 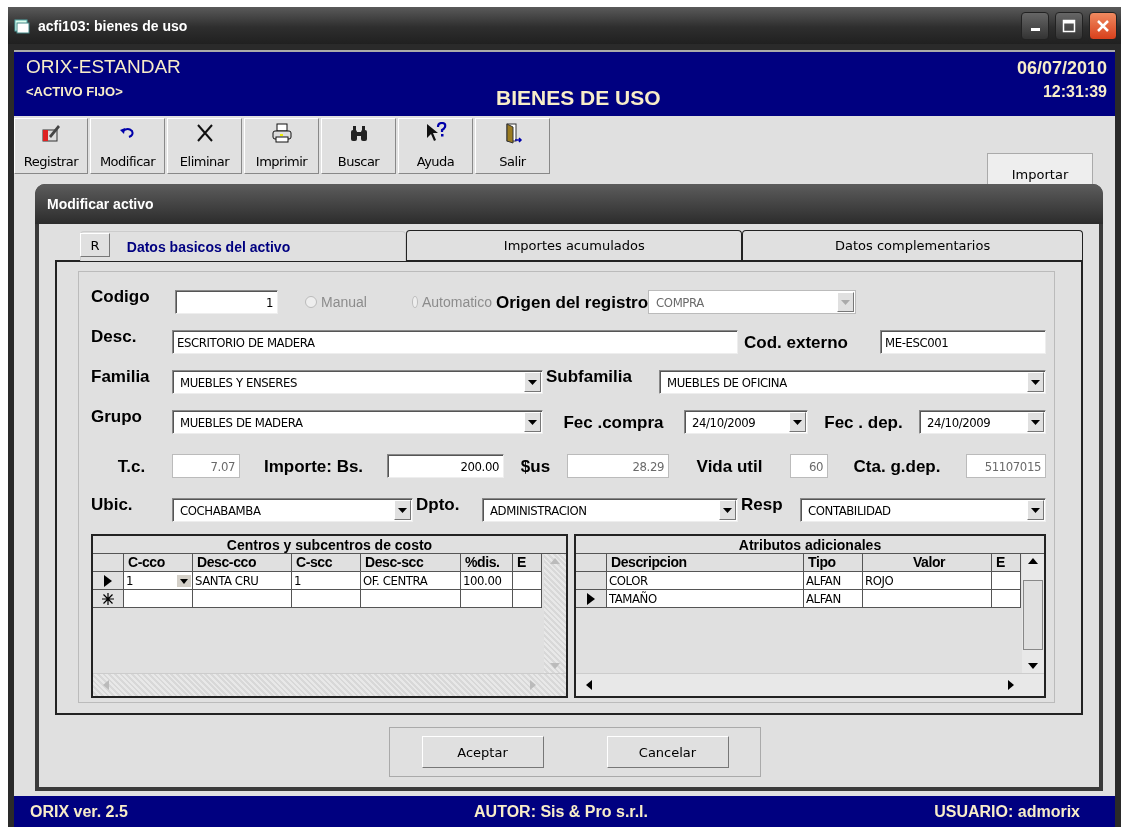 I want to click on toolbar-button: Salir, so click(x=512, y=146).